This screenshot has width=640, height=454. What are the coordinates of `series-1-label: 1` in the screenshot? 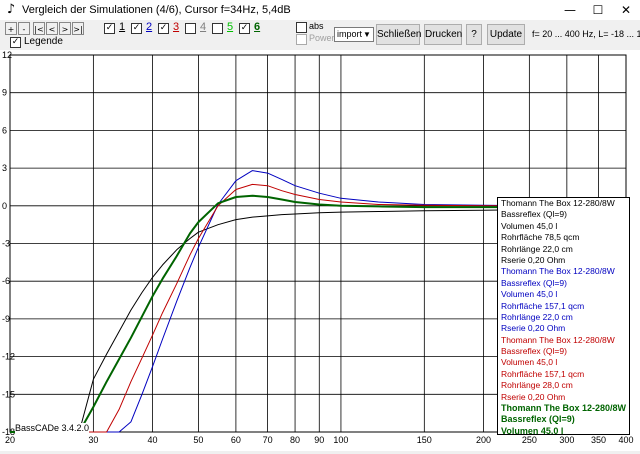 It's located at (122, 27).